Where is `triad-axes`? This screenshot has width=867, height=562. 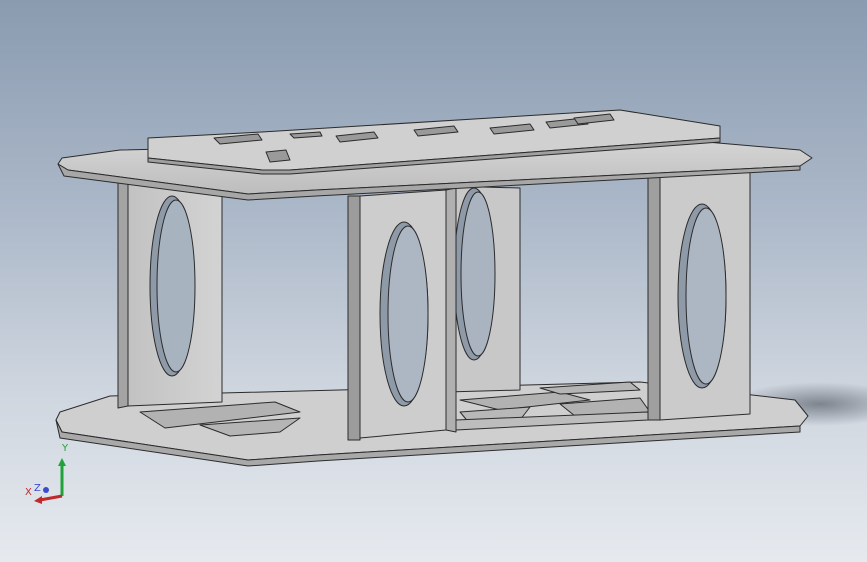 triad-axes is located at coordinates (50, 481).